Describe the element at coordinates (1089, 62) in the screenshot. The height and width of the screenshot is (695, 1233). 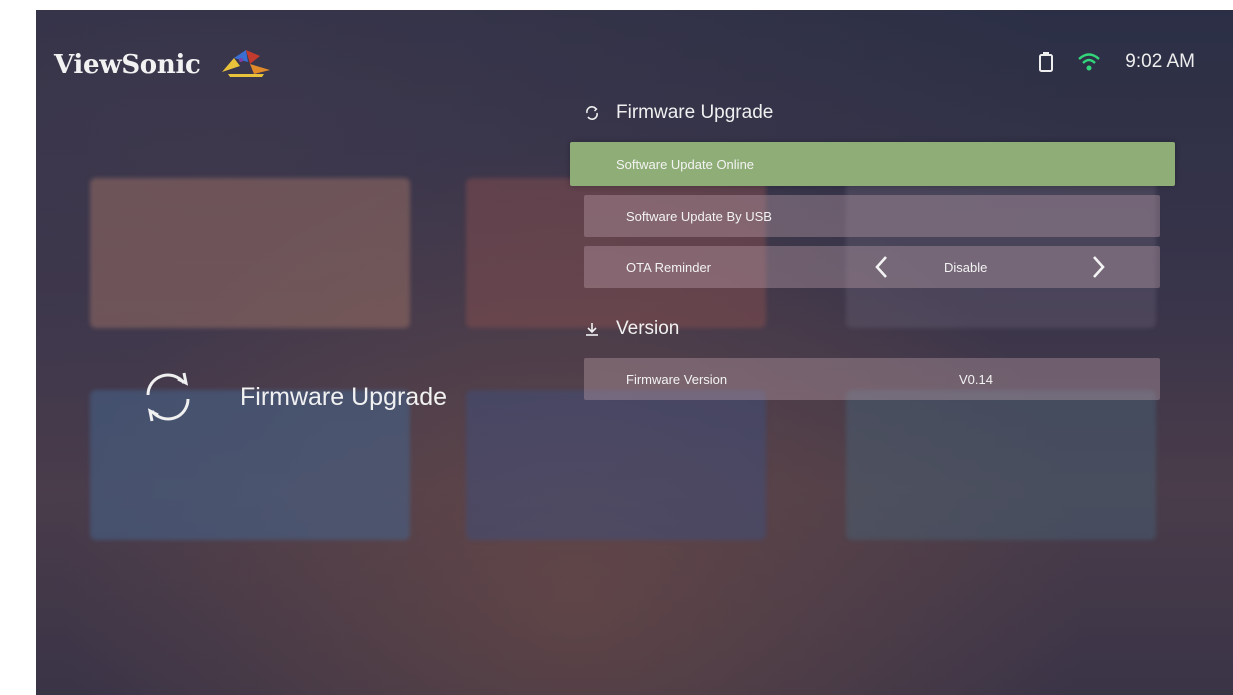
I see `wifi-icon` at that location.